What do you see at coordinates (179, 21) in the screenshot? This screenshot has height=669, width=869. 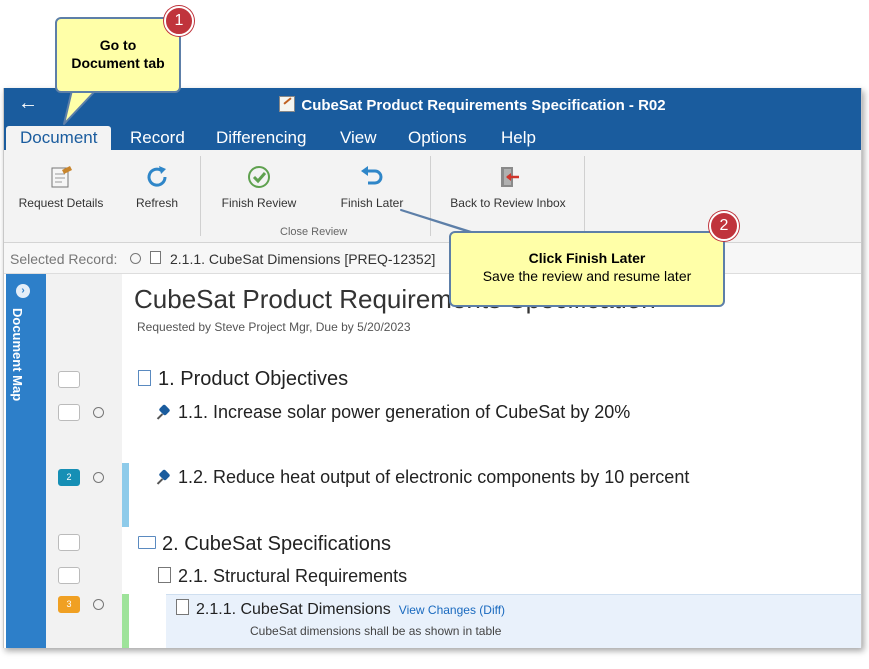 I see `step-badge-1: 1` at bounding box center [179, 21].